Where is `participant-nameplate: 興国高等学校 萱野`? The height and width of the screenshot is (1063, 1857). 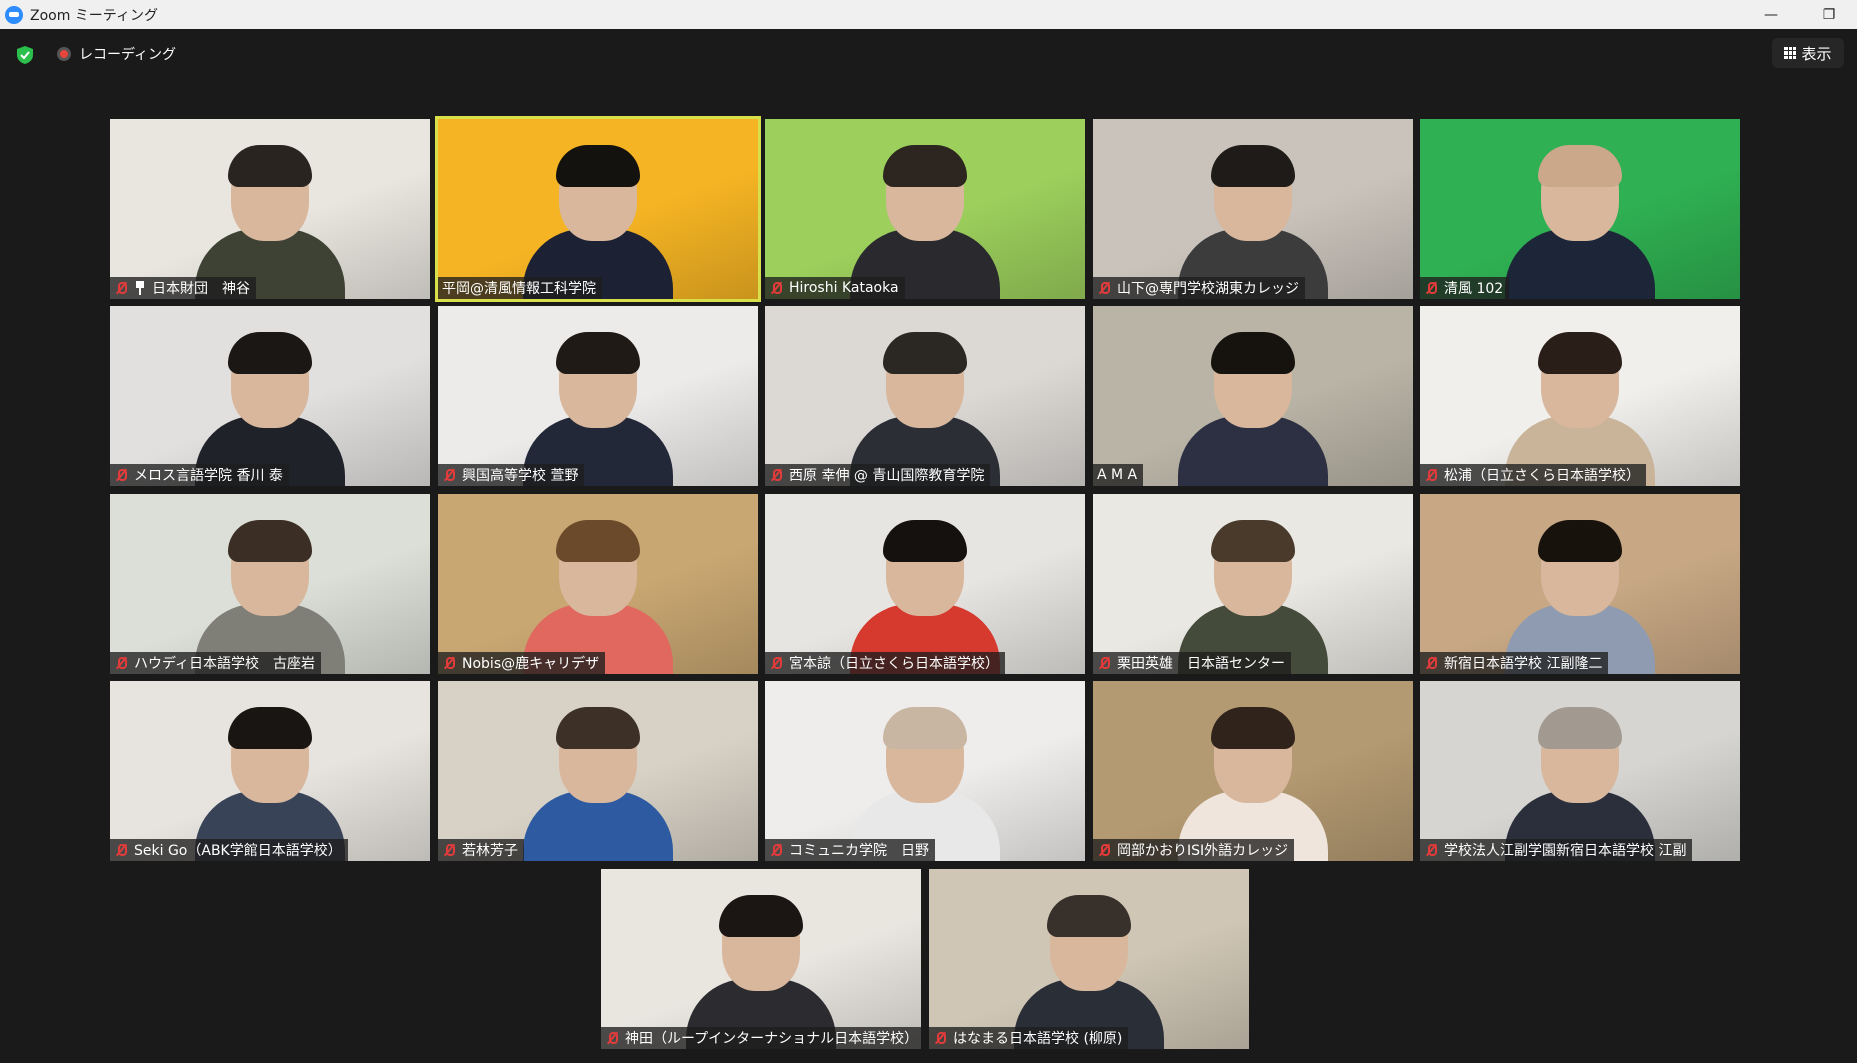 participant-nameplate: 興国高等学校 萱野 is located at coordinates (511, 475).